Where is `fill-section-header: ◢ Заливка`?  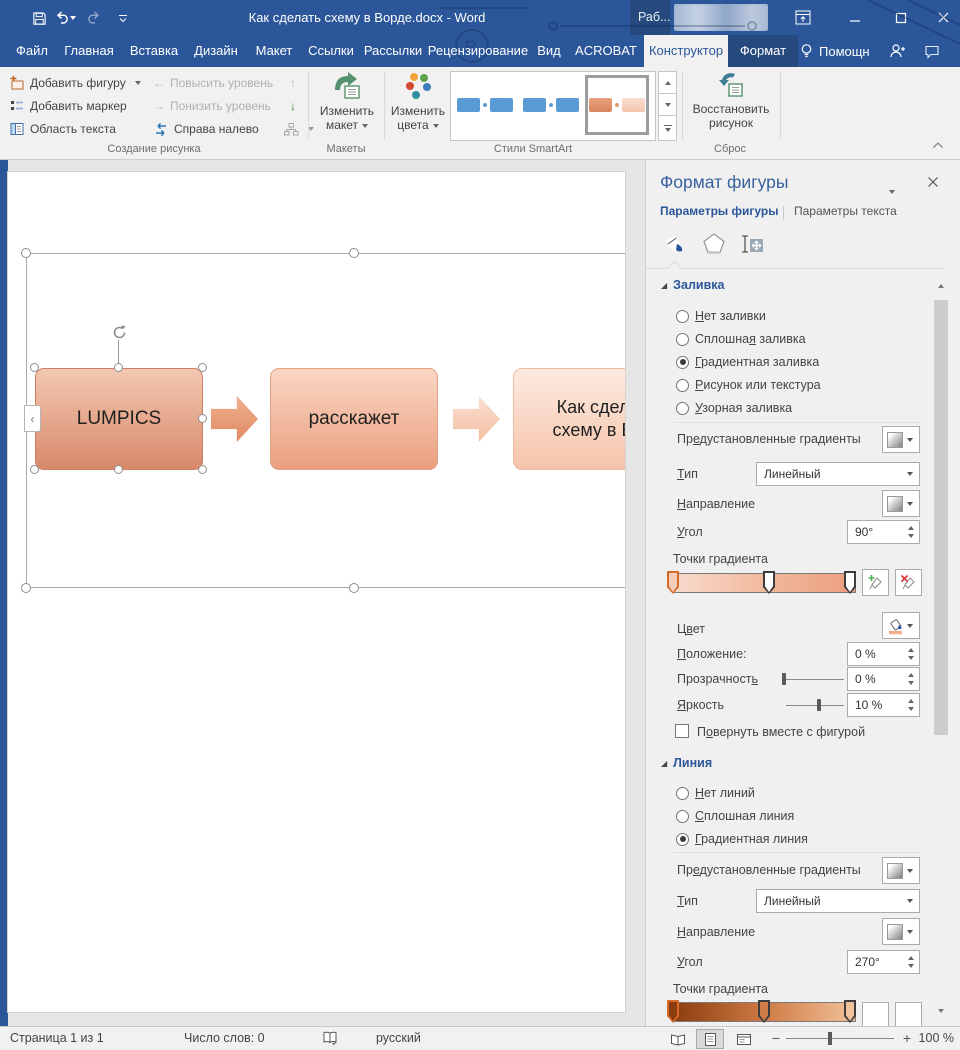 fill-section-header: ◢ Заливка is located at coordinates (692, 285).